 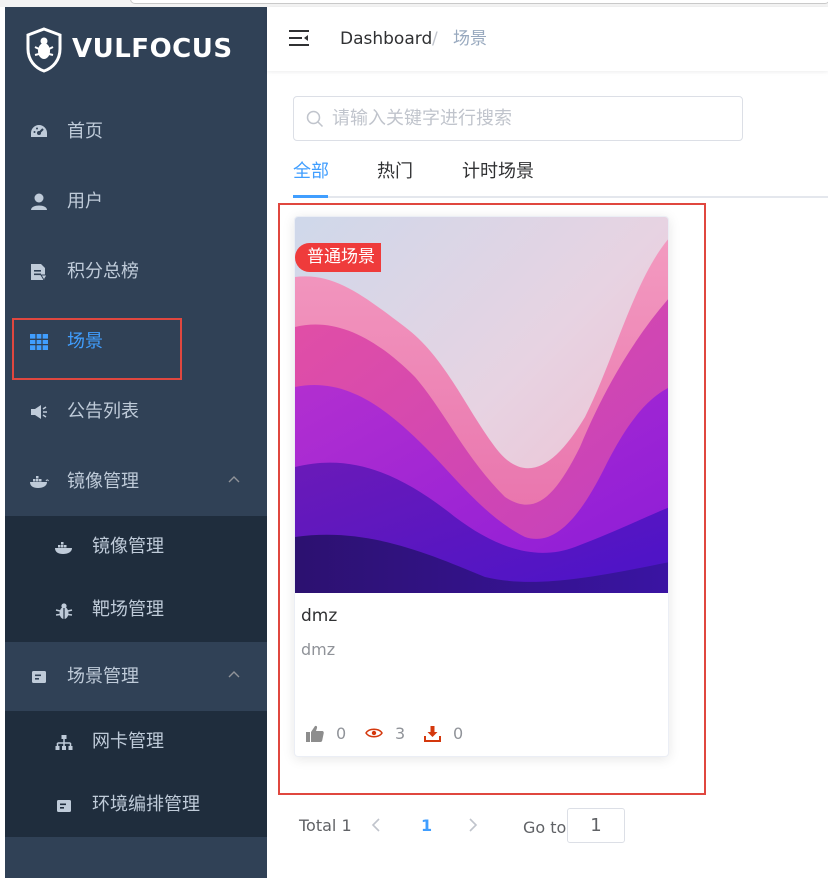 I want to click on sidebar-item-announcements: 公告列表, so click(x=136, y=412).